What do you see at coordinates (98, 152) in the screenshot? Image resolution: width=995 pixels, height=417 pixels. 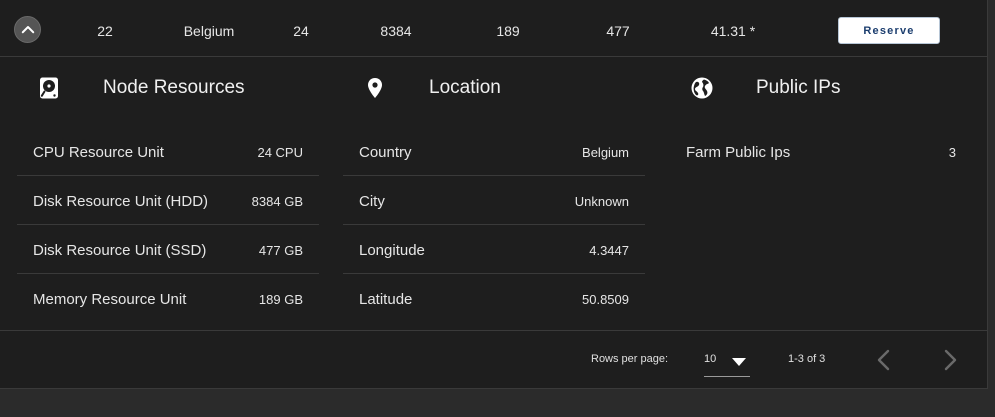 I see `item-label: CPU Resource Unit` at bounding box center [98, 152].